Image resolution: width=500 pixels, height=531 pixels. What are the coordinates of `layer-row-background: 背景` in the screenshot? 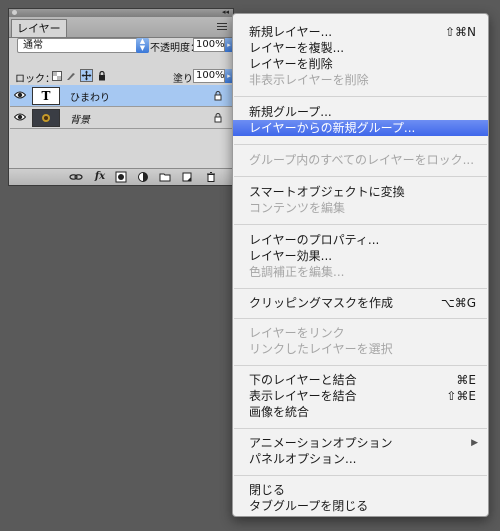 It's located at (122, 118).